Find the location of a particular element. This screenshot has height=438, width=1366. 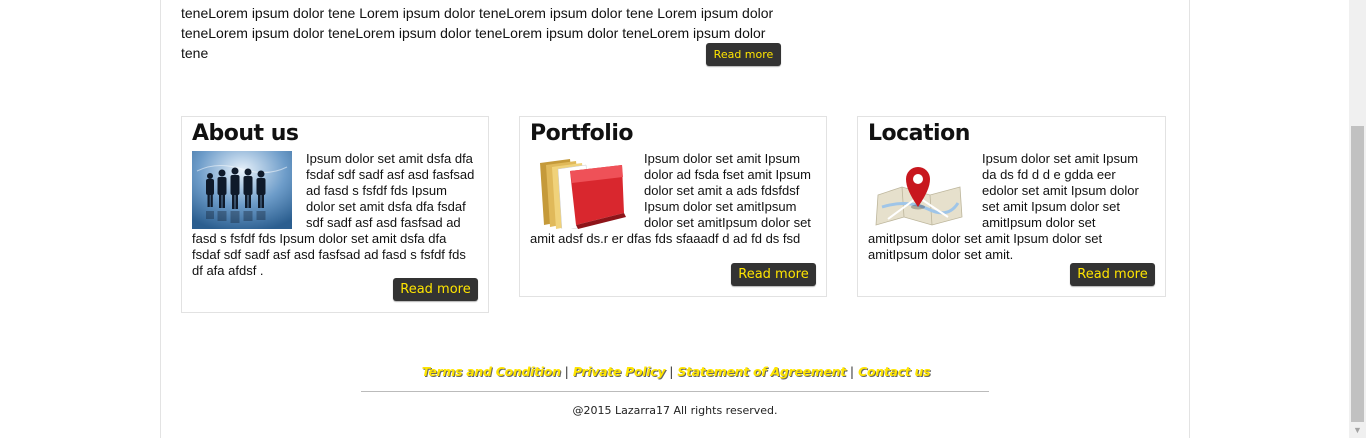

agreement-link: Statement of Agreement is located at coordinates (761, 371).